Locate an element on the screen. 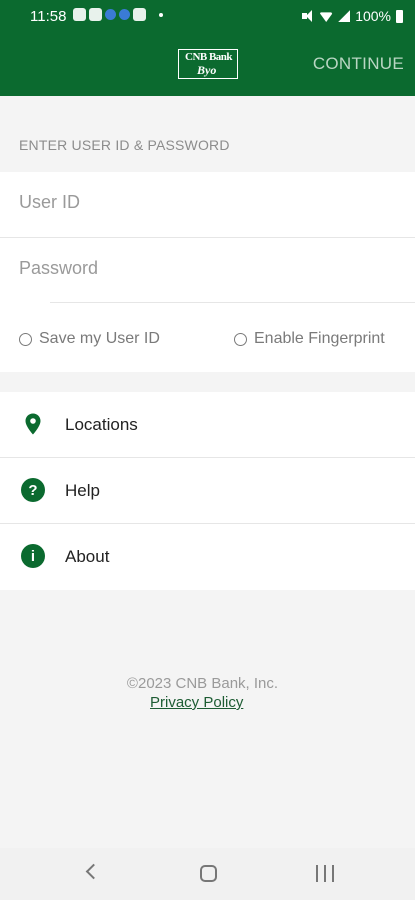 This screenshot has height=900, width=415. privacy-policy-link: Privacy Policy is located at coordinates (196, 702).